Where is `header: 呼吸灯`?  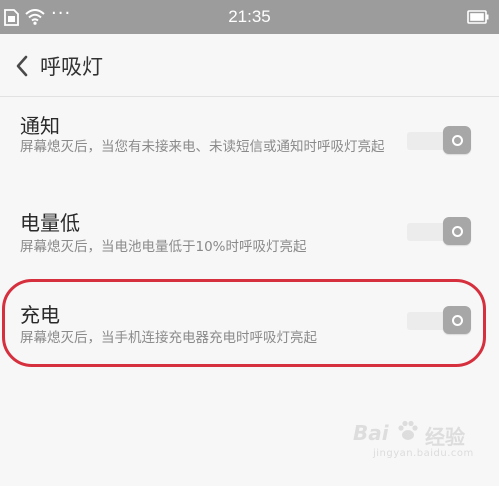 header: 呼吸灯 is located at coordinates (249, 65).